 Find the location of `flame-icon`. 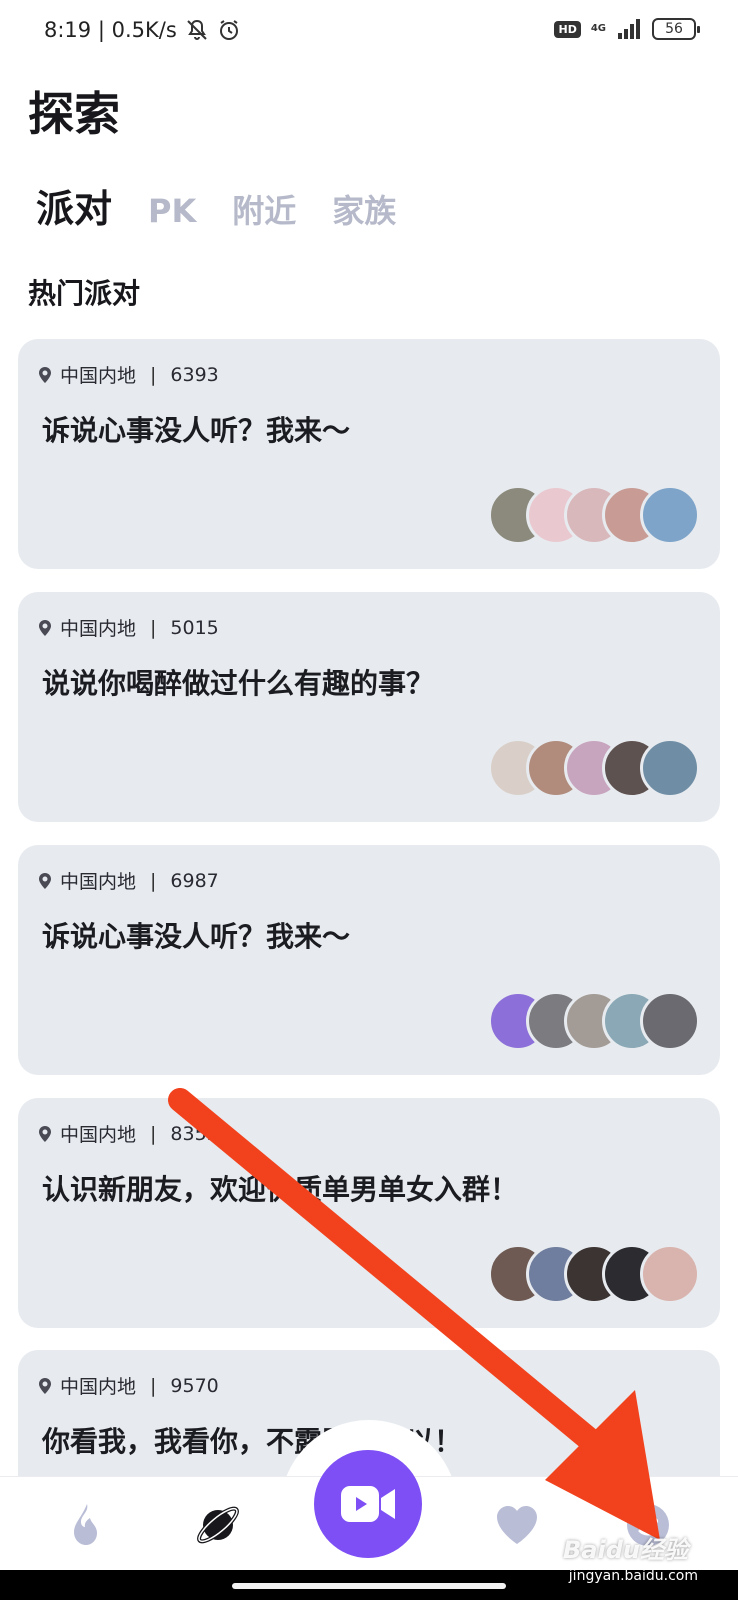

flame-icon is located at coordinates (85, 1524).